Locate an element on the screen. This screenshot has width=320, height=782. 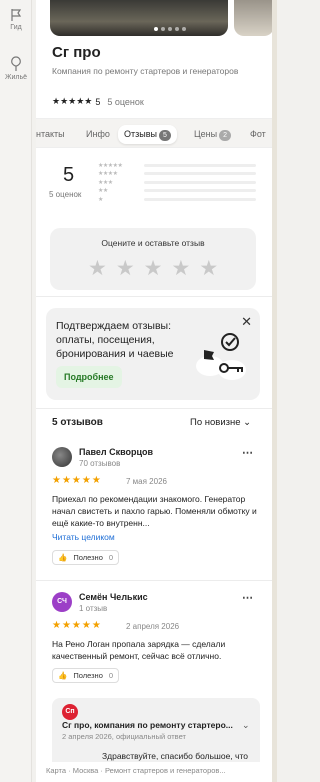
tab-reviews: Отзывы 5 is located at coordinates (147, 134).